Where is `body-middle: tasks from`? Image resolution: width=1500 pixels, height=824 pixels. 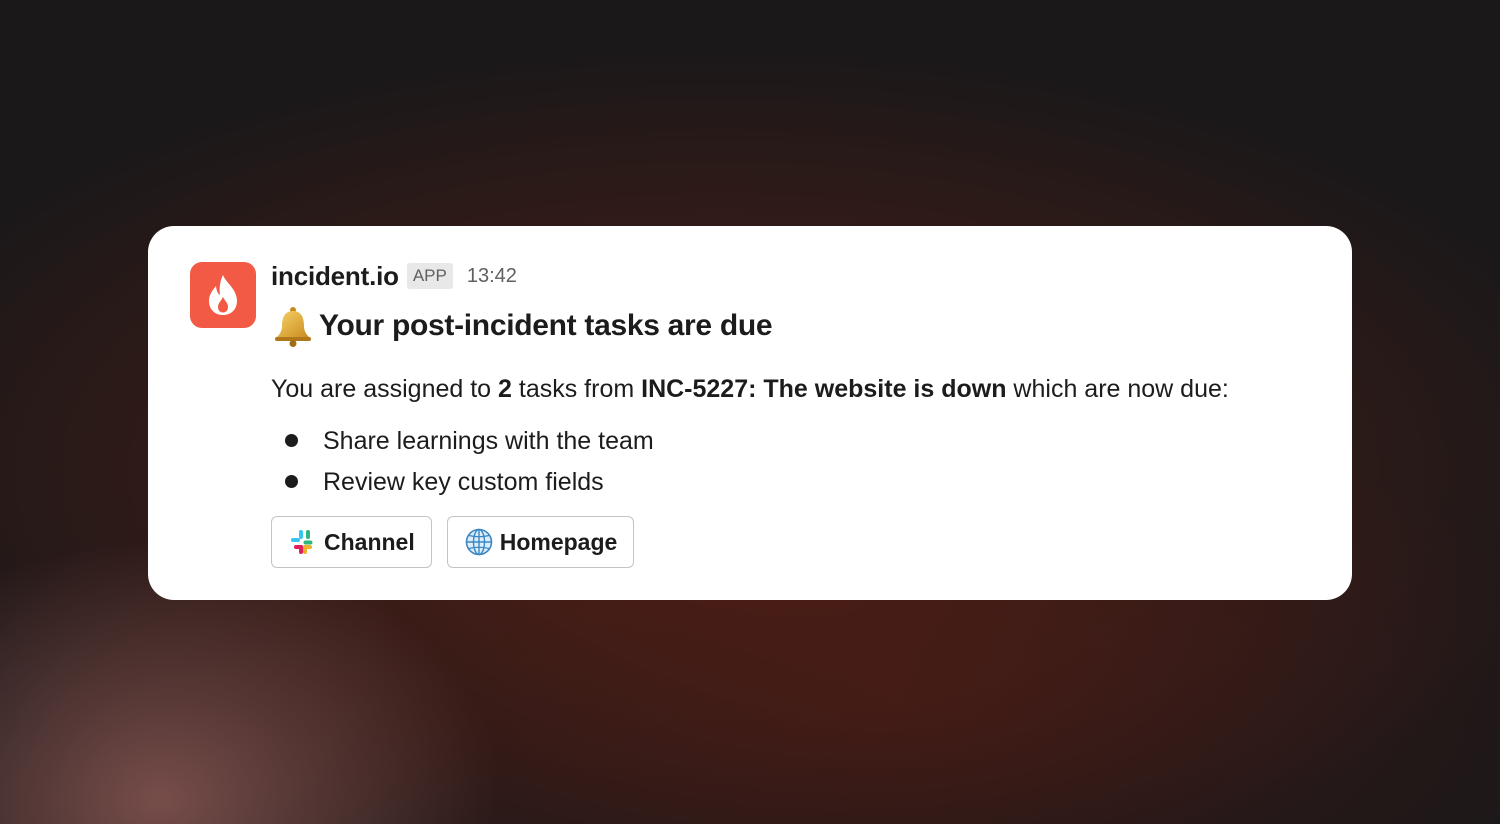
body-middle: tasks from is located at coordinates (576, 389).